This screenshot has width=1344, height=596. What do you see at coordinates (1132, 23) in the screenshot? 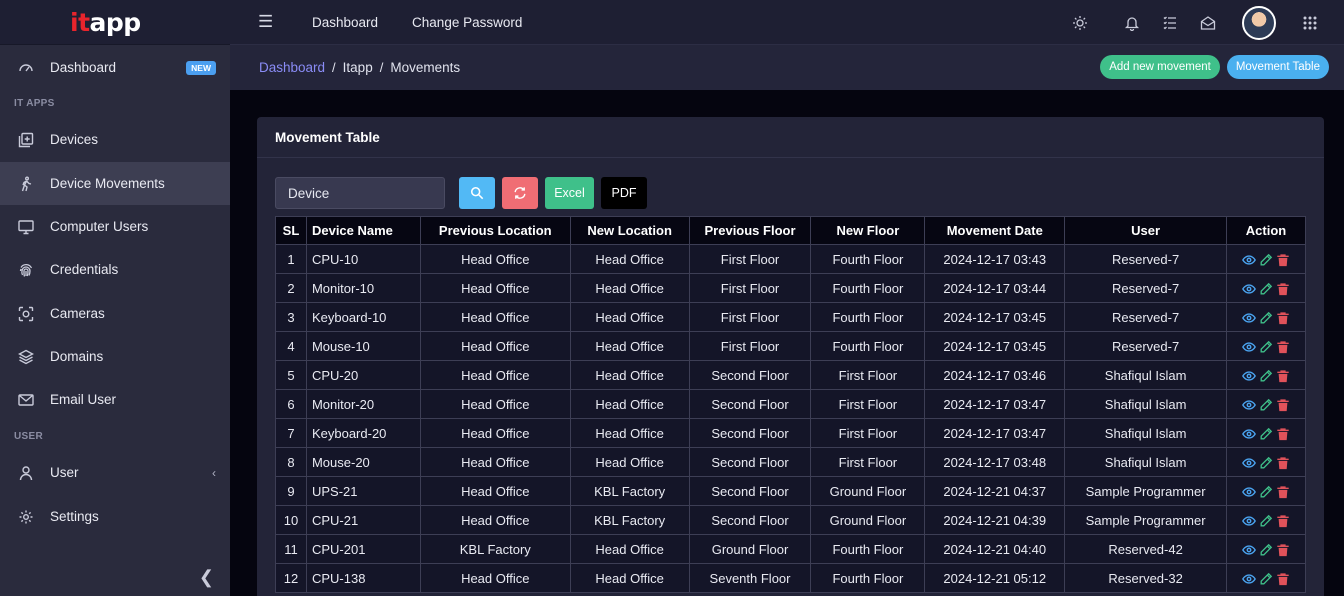
I see `bell-icon` at bounding box center [1132, 23].